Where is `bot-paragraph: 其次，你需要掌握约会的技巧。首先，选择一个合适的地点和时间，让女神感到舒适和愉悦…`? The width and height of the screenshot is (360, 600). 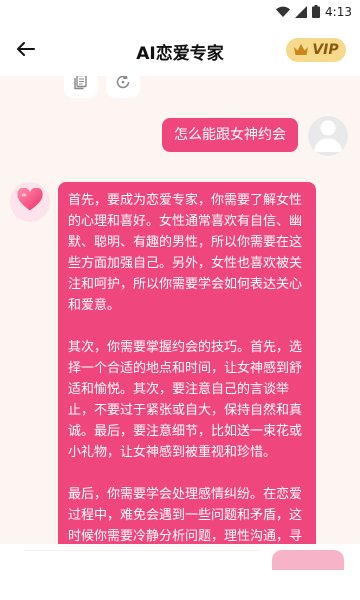
bot-paragraph: 其次，你需要掌握约会的技巧。首先，选择一个合适的地点和时间，让女神感到舒适和愉悦… is located at coordinates (185, 400).